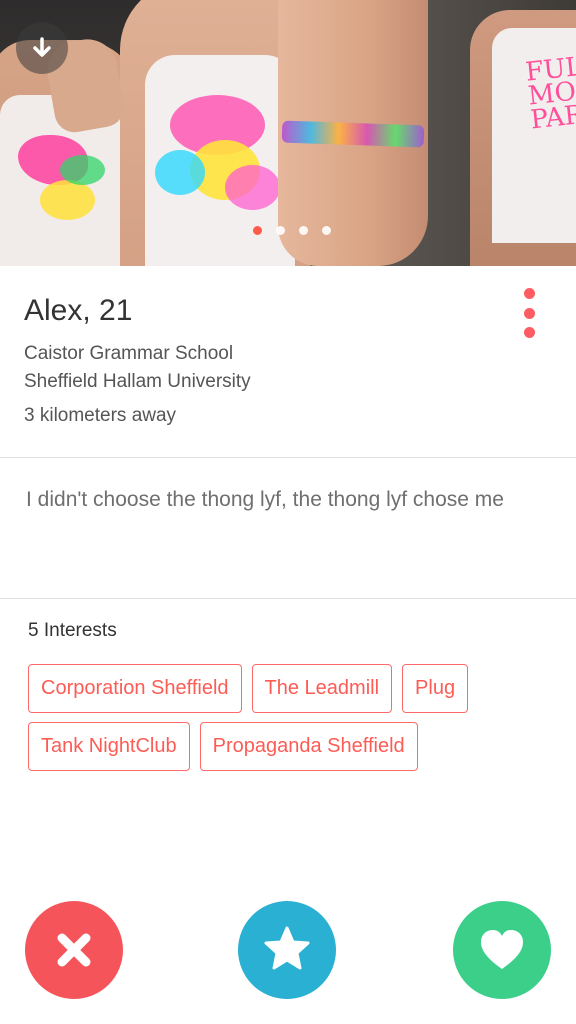 This screenshot has width=576, height=1024. Describe the element at coordinates (435, 688) in the screenshot. I see `interest-tag: Plug` at that location.